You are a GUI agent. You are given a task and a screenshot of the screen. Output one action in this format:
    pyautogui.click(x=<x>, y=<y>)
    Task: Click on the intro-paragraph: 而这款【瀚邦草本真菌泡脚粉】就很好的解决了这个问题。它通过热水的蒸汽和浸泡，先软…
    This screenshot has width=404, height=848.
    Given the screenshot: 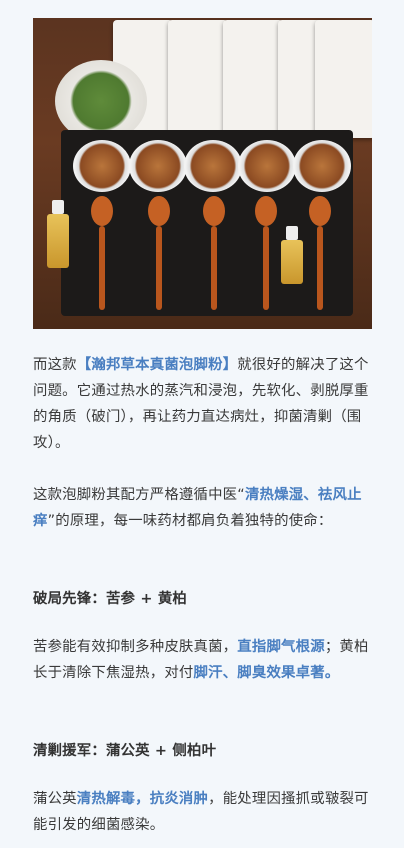 What is the action you would take?
    pyautogui.click(x=201, y=404)
    